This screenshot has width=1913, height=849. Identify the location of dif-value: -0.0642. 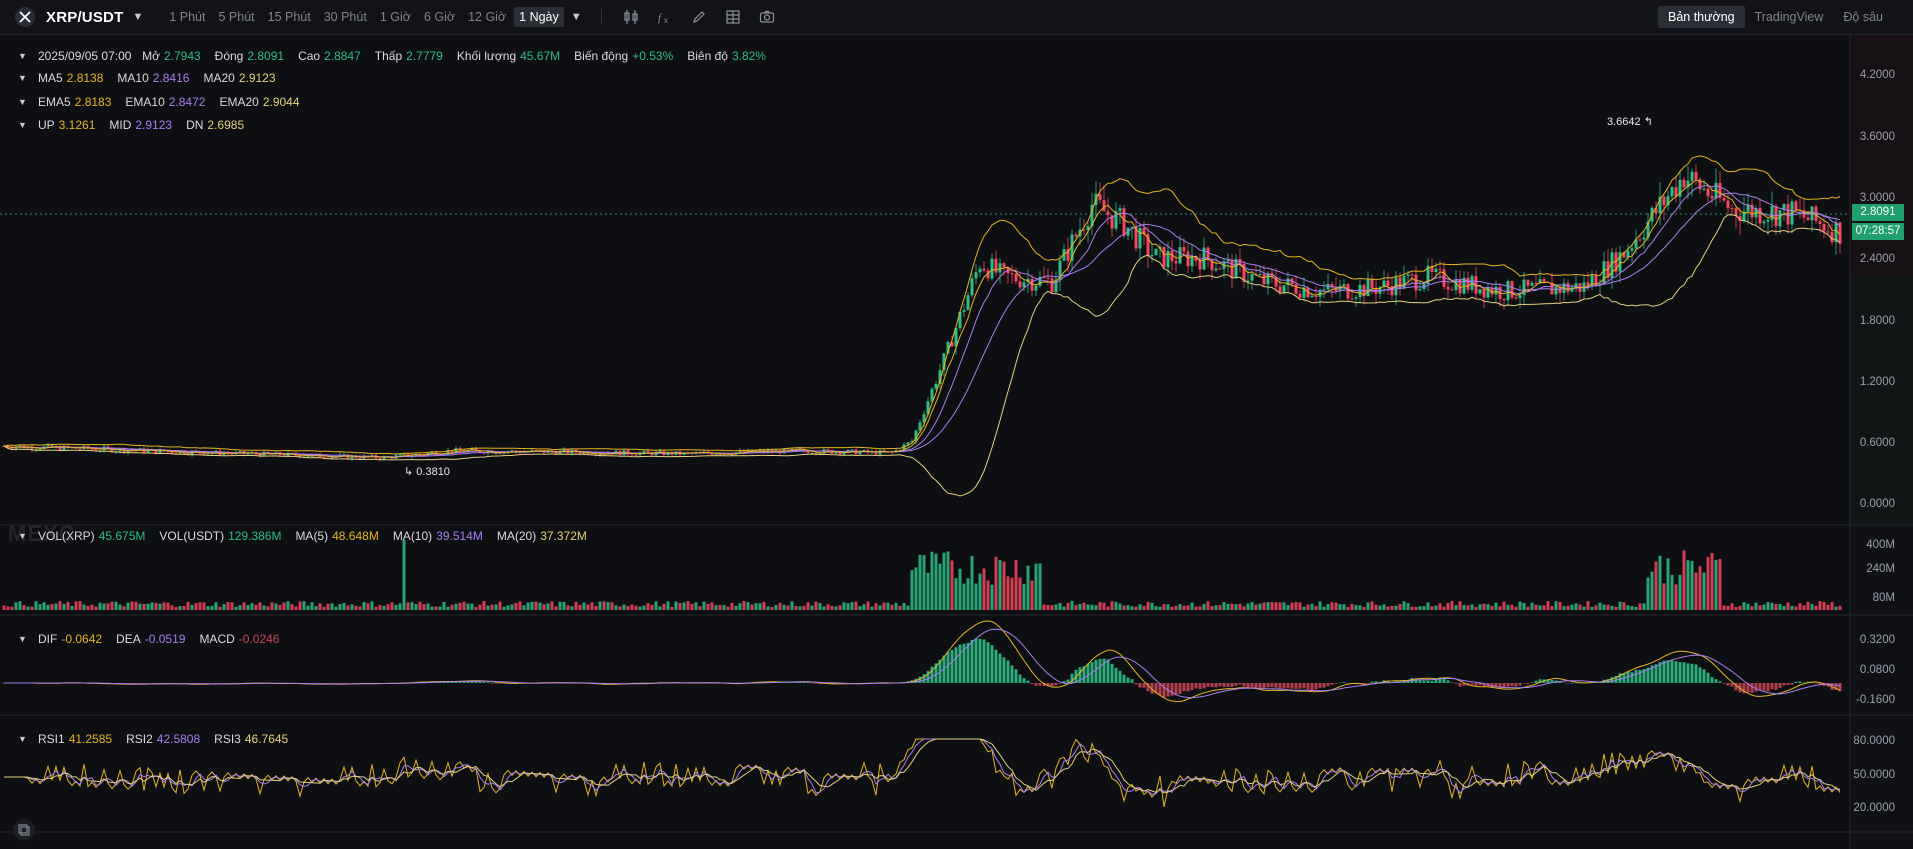
(82, 639).